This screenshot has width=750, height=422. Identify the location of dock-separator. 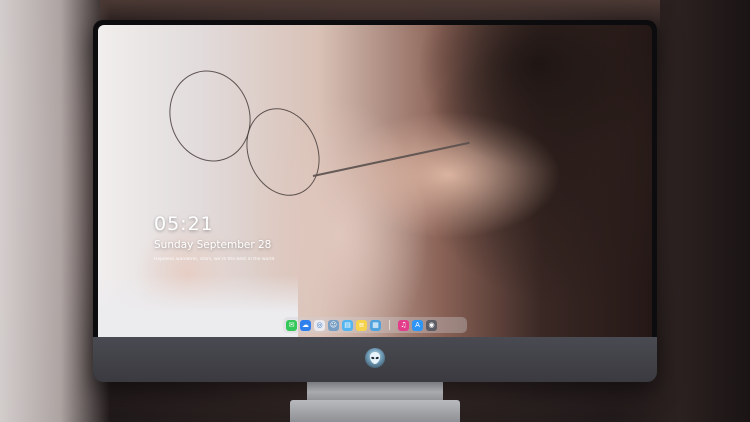
(389, 325).